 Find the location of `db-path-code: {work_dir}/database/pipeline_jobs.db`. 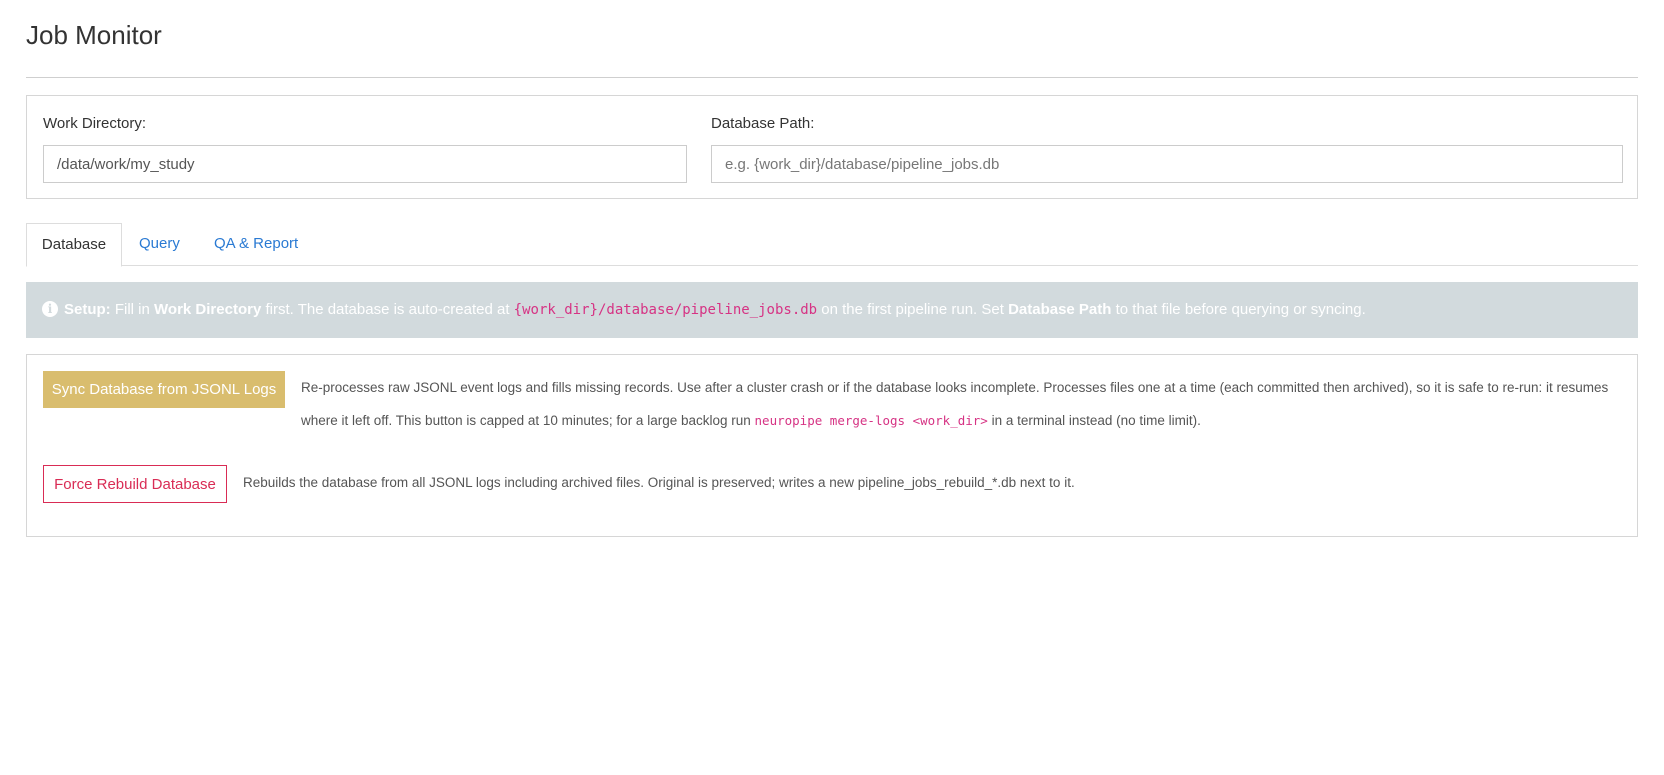

db-path-code: {work_dir}/database/pipeline_jobs.db is located at coordinates (665, 310).